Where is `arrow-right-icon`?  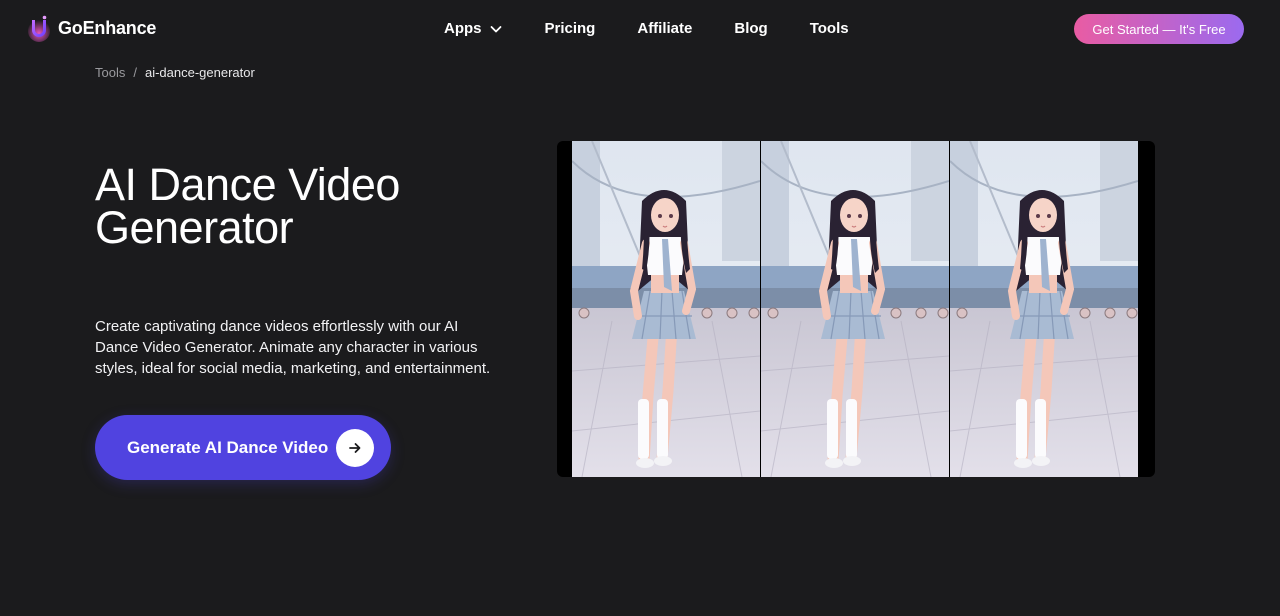
arrow-right-icon is located at coordinates (355, 448).